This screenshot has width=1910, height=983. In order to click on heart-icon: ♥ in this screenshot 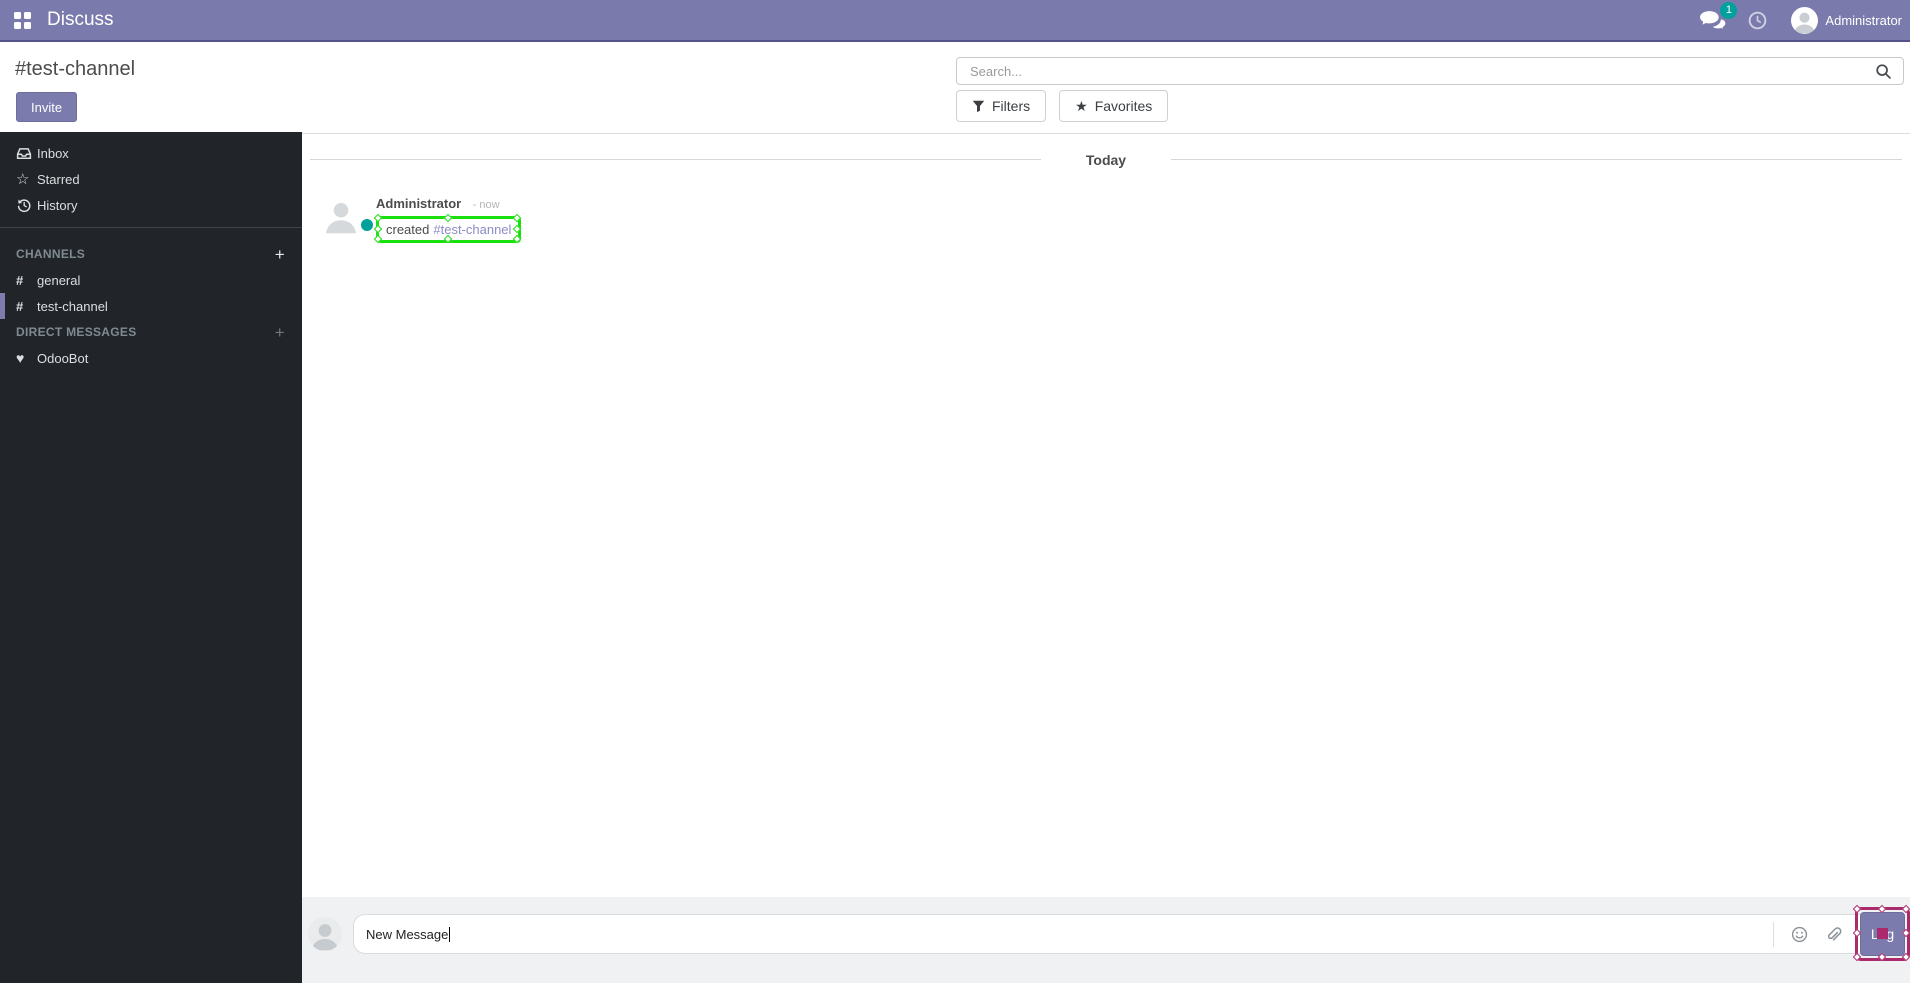, I will do `click(20, 358)`.